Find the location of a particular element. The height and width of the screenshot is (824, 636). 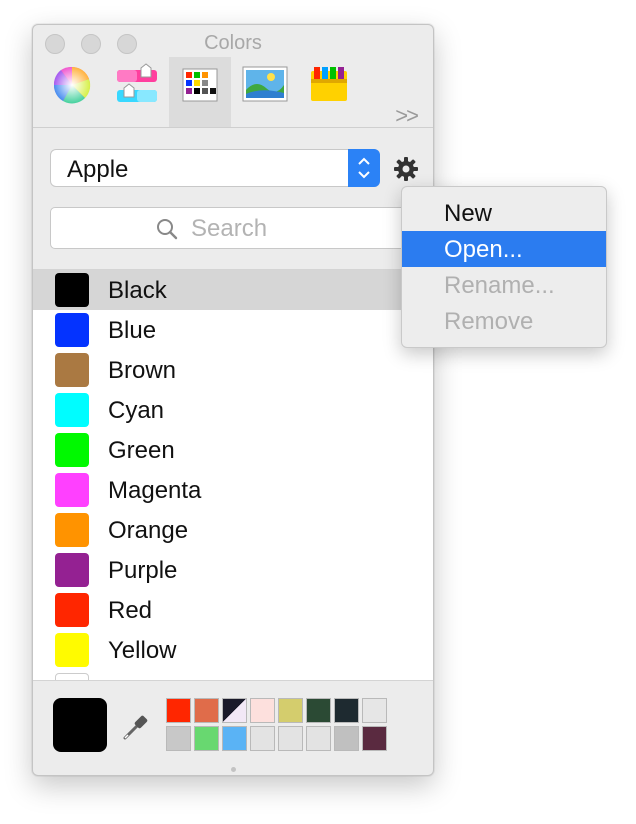

color-name-label: Cyan is located at coordinates (136, 410).